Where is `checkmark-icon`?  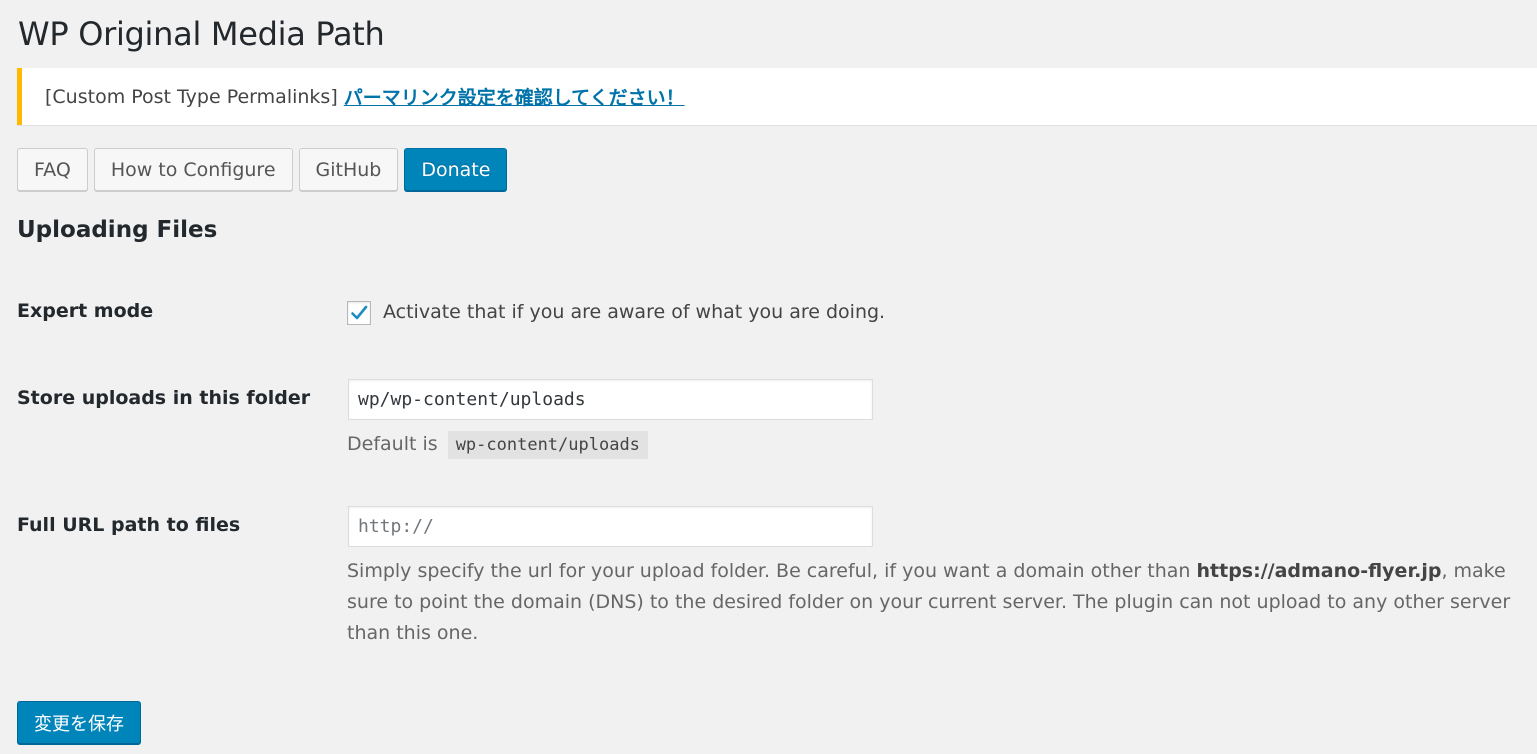
checkmark-icon is located at coordinates (359, 312).